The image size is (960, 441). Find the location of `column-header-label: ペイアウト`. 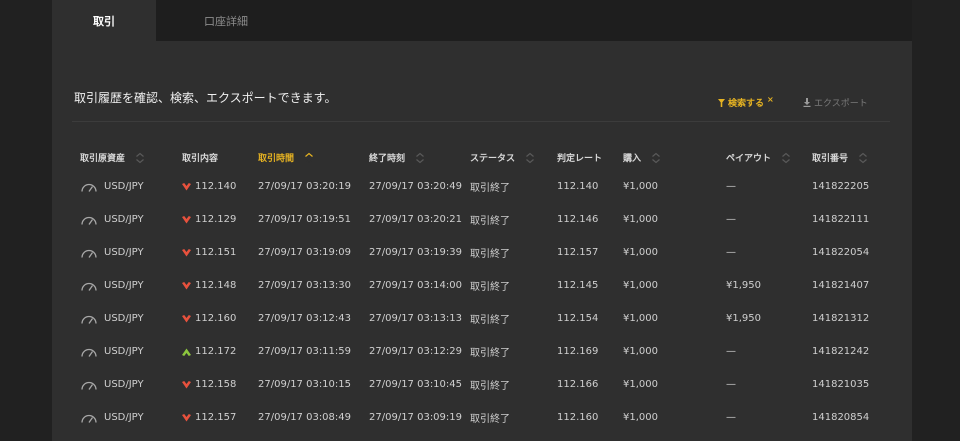

column-header-label: ペイアウト is located at coordinates (749, 159).